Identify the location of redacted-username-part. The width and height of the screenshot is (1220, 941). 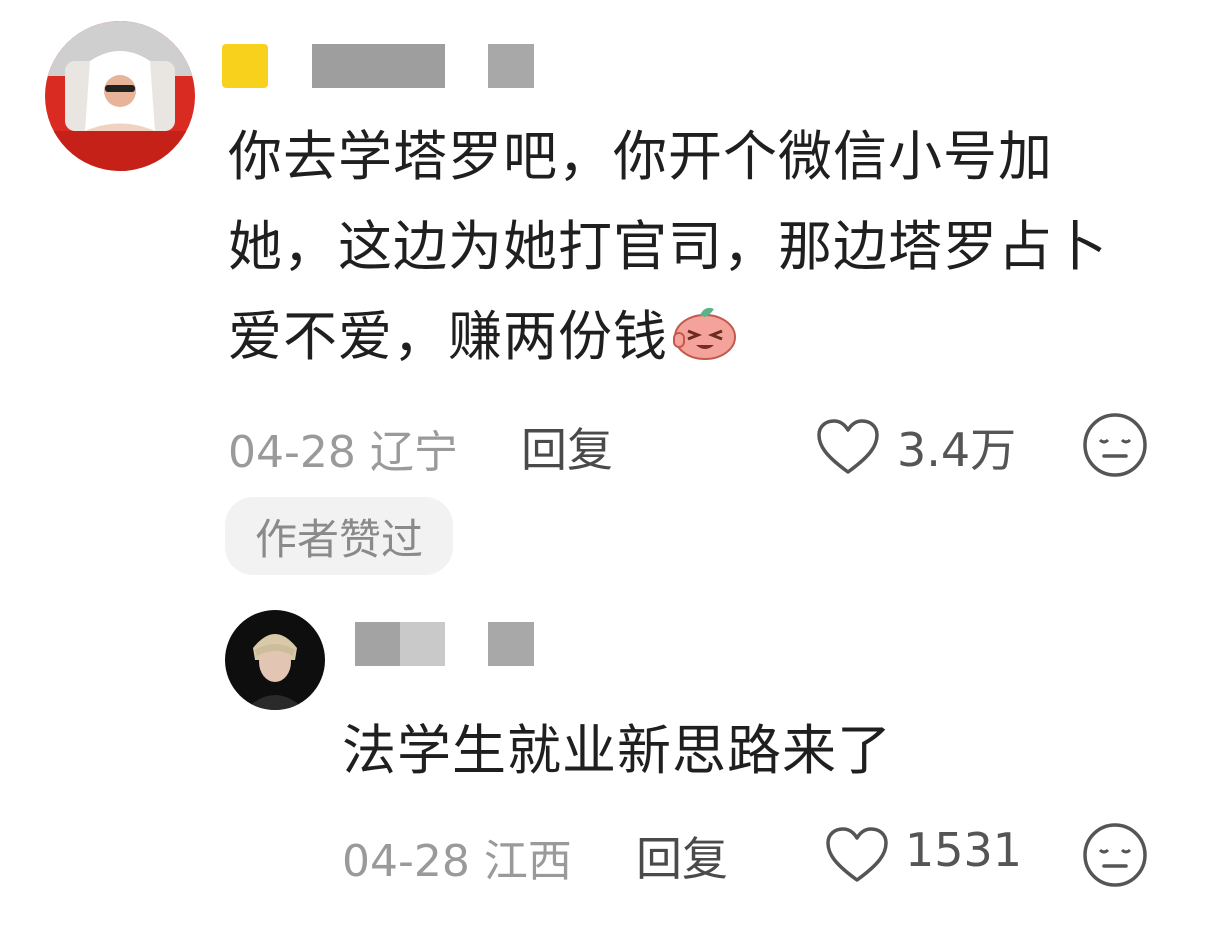
(422, 644).